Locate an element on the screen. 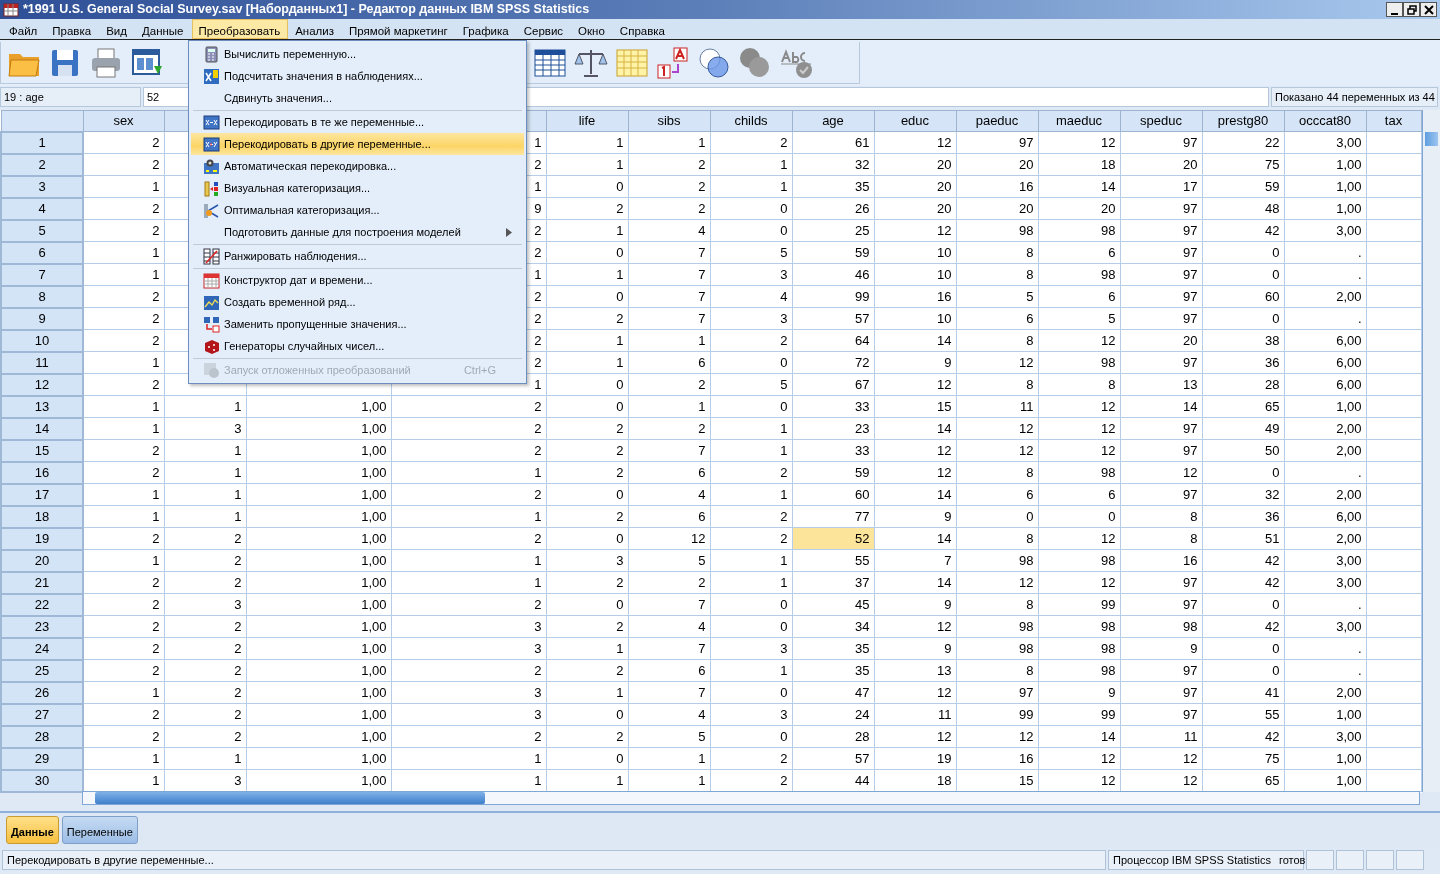 The width and height of the screenshot is (1440, 874). row-header: 6 is located at coordinates (42, 252).